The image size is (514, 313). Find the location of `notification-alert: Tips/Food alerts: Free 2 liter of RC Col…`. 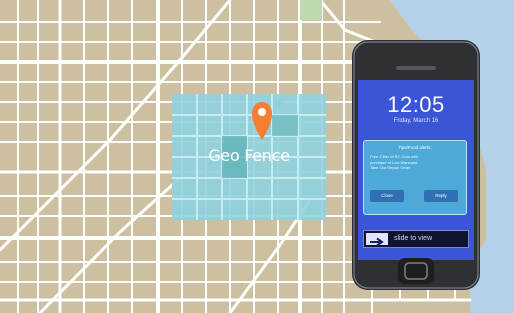

notification-alert: Tips/Food alerts: Free 2 liter of RC Col… is located at coordinates (415, 177).